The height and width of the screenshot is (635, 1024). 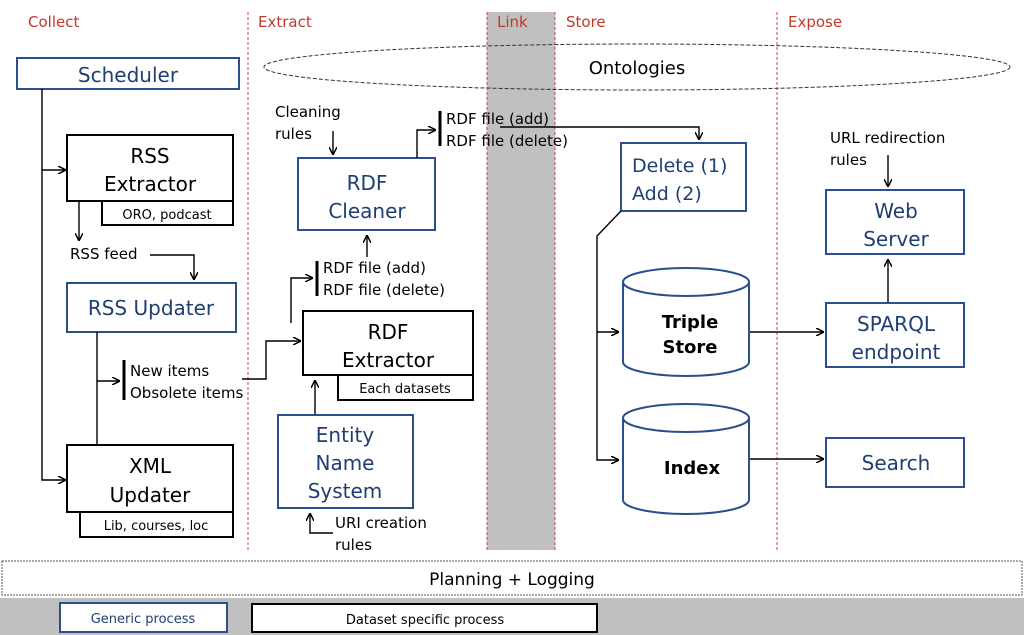 I want to click on cleaning-rules-label: rules, so click(x=293, y=134).